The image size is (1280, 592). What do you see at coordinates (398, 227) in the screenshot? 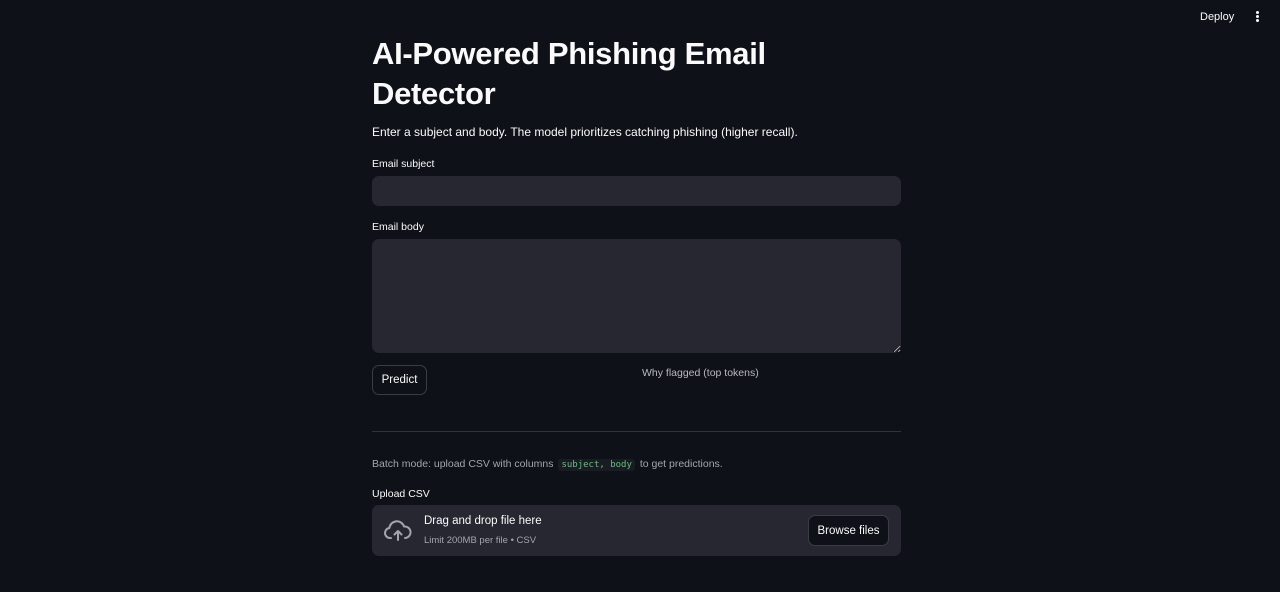
I see `email-body-label: Email body` at bounding box center [398, 227].